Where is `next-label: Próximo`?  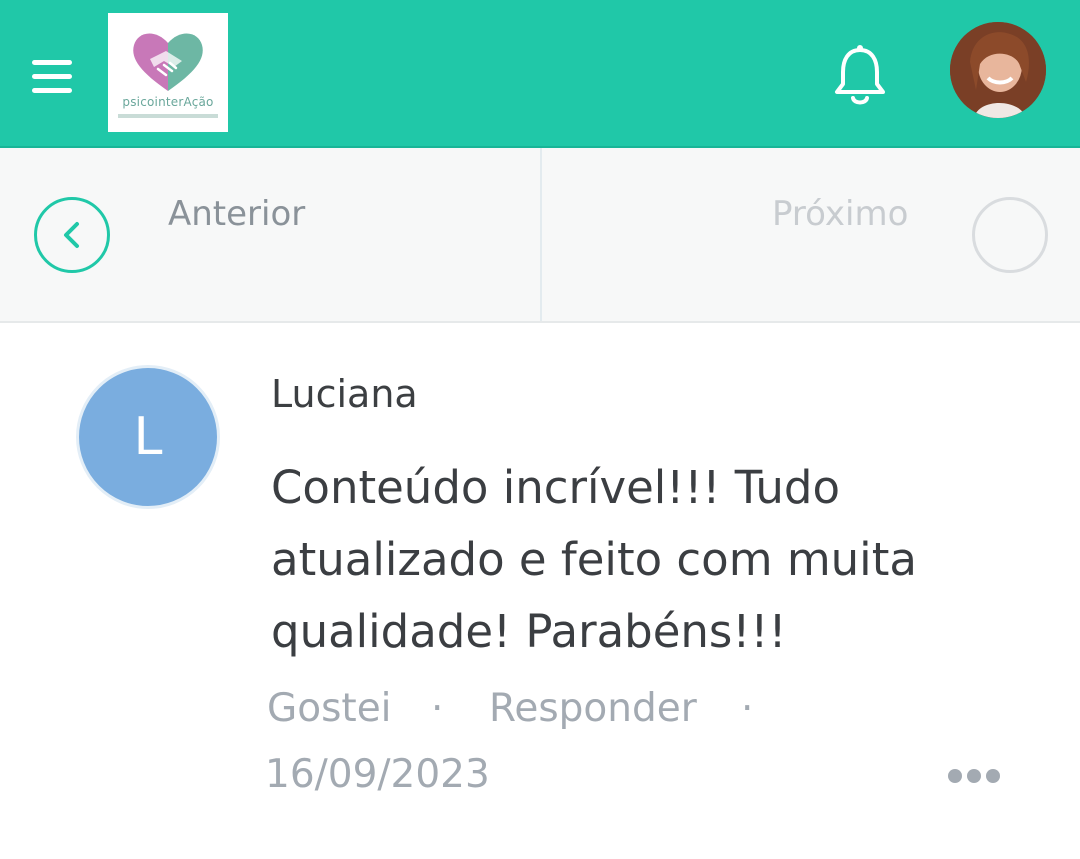
next-label: Próximo is located at coordinates (840, 214).